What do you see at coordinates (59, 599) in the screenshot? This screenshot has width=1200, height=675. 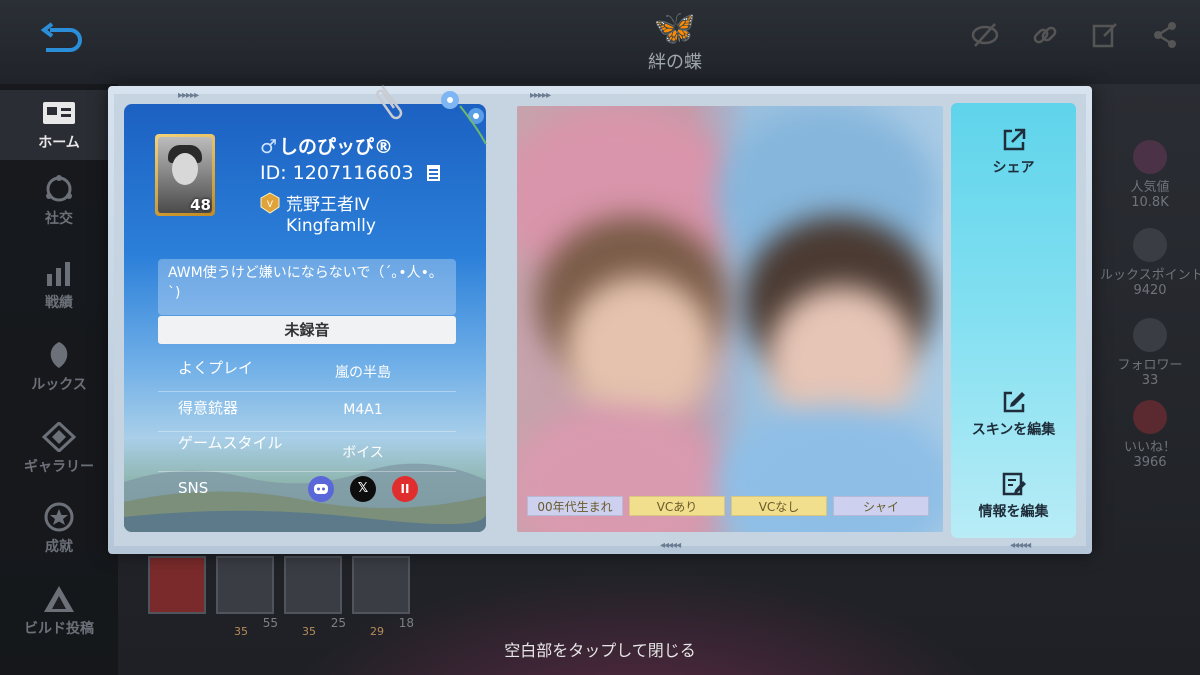 I see `build-post-icon` at bounding box center [59, 599].